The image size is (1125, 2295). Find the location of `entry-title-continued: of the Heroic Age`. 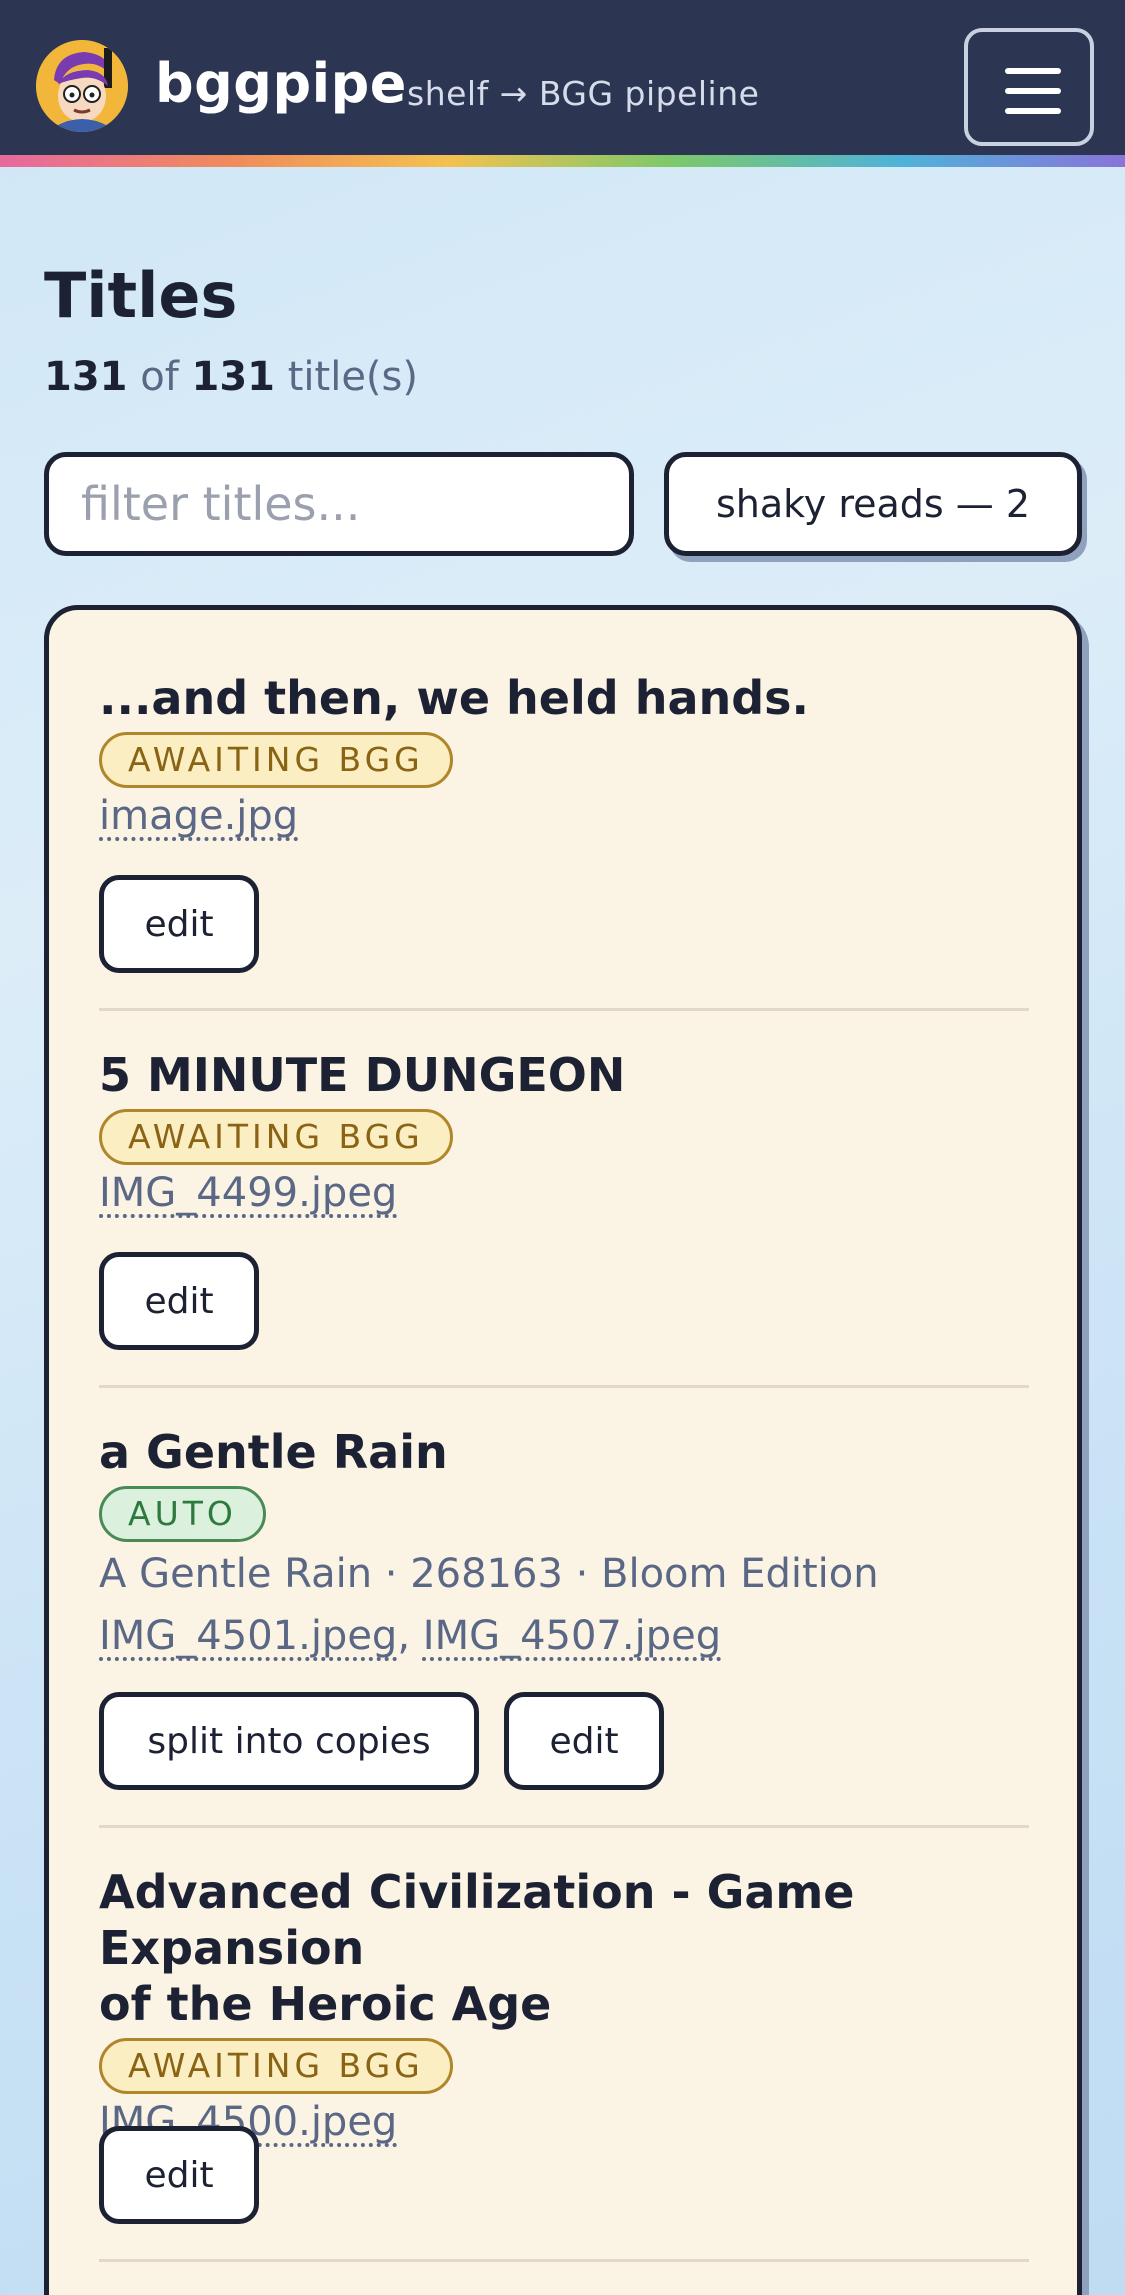

entry-title-continued: of the Heroic Age is located at coordinates (325, 2004).